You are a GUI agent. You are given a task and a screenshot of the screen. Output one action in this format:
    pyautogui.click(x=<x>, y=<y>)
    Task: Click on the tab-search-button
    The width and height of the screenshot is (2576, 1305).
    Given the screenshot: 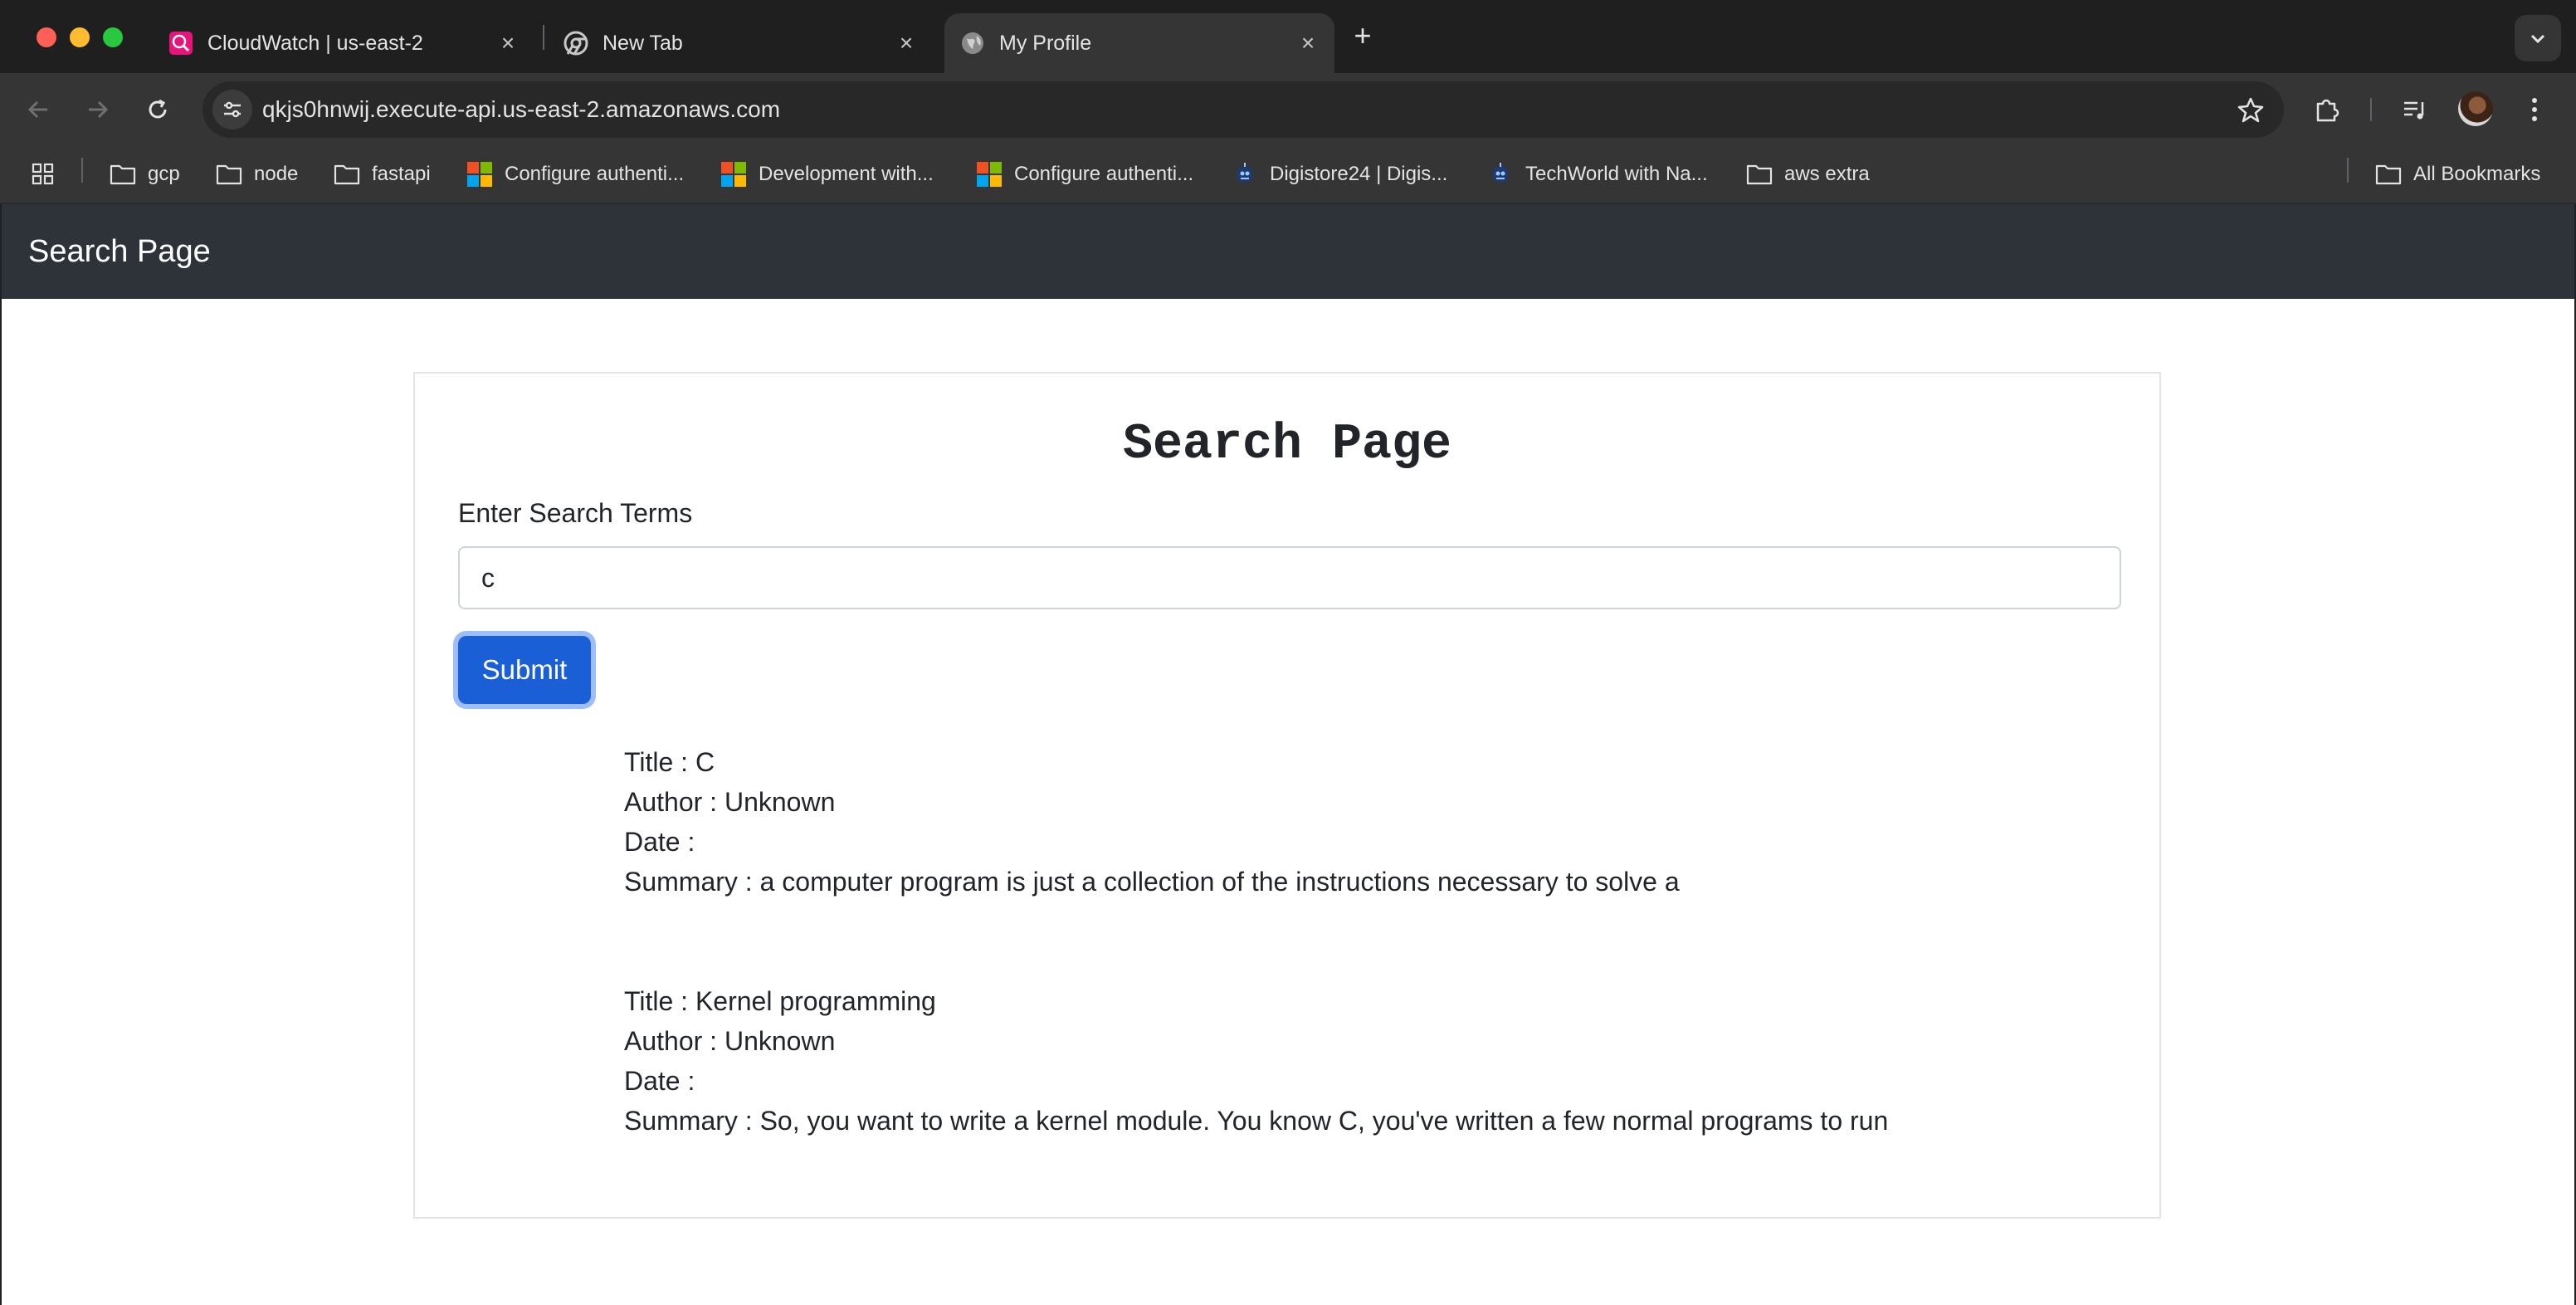 What is the action you would take?
    pyautogui.click(x=2538, y=38)
    